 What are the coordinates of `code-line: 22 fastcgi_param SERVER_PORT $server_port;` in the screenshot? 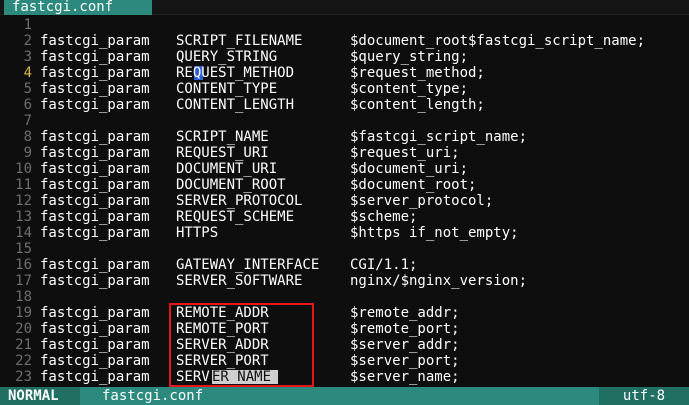 It's located at (344, 361).